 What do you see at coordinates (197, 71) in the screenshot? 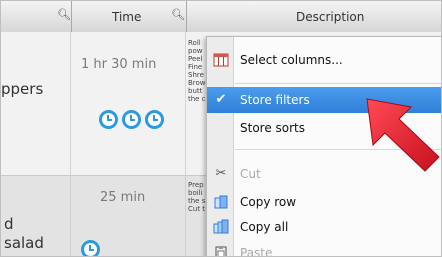
I see `description-text: Roll pow Peel Fine Shre Brow butt the c` at bounding box center [197, 71].